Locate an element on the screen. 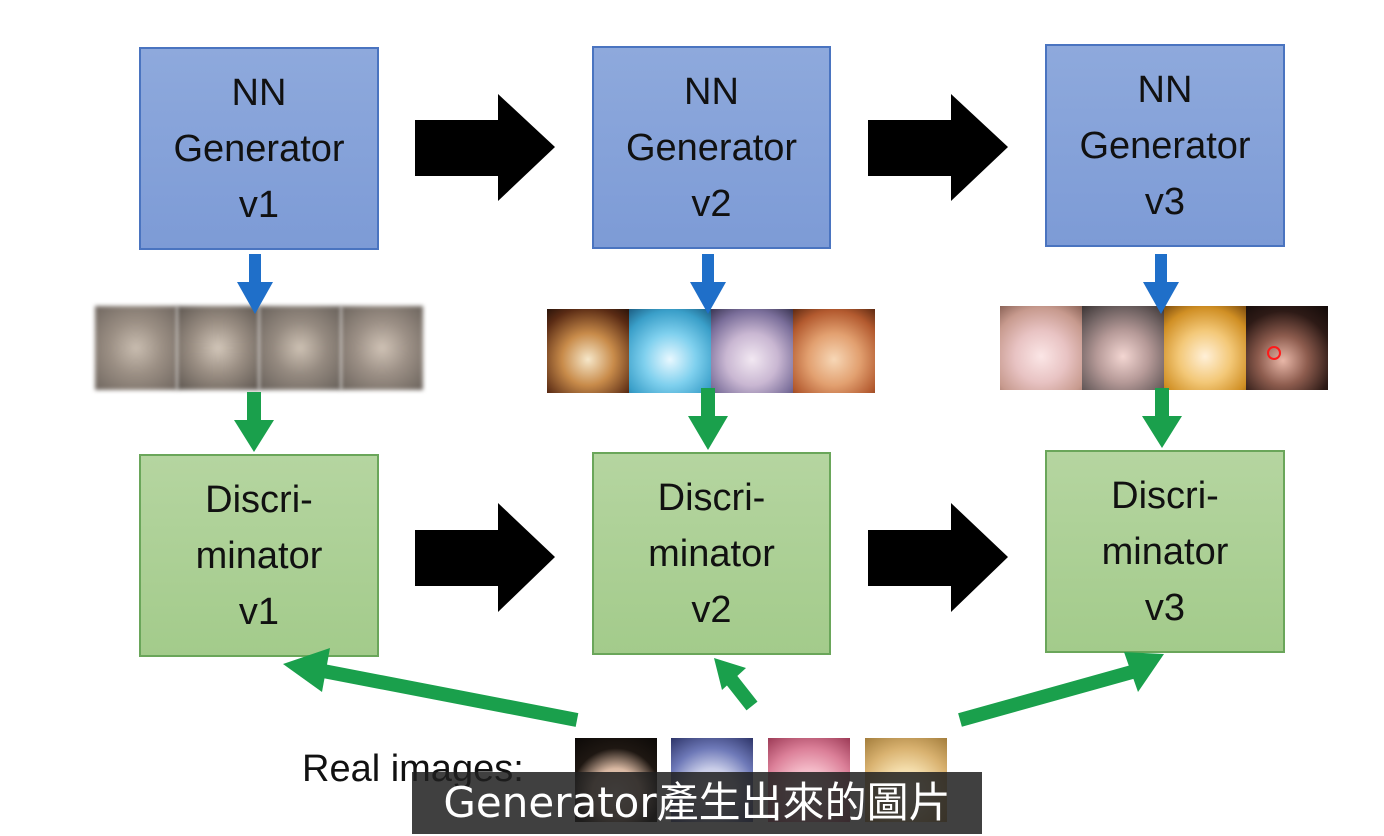 This screenshot has height=836, width=1384. black-arrow-d1-d2 is located at coordinates (485, 557).